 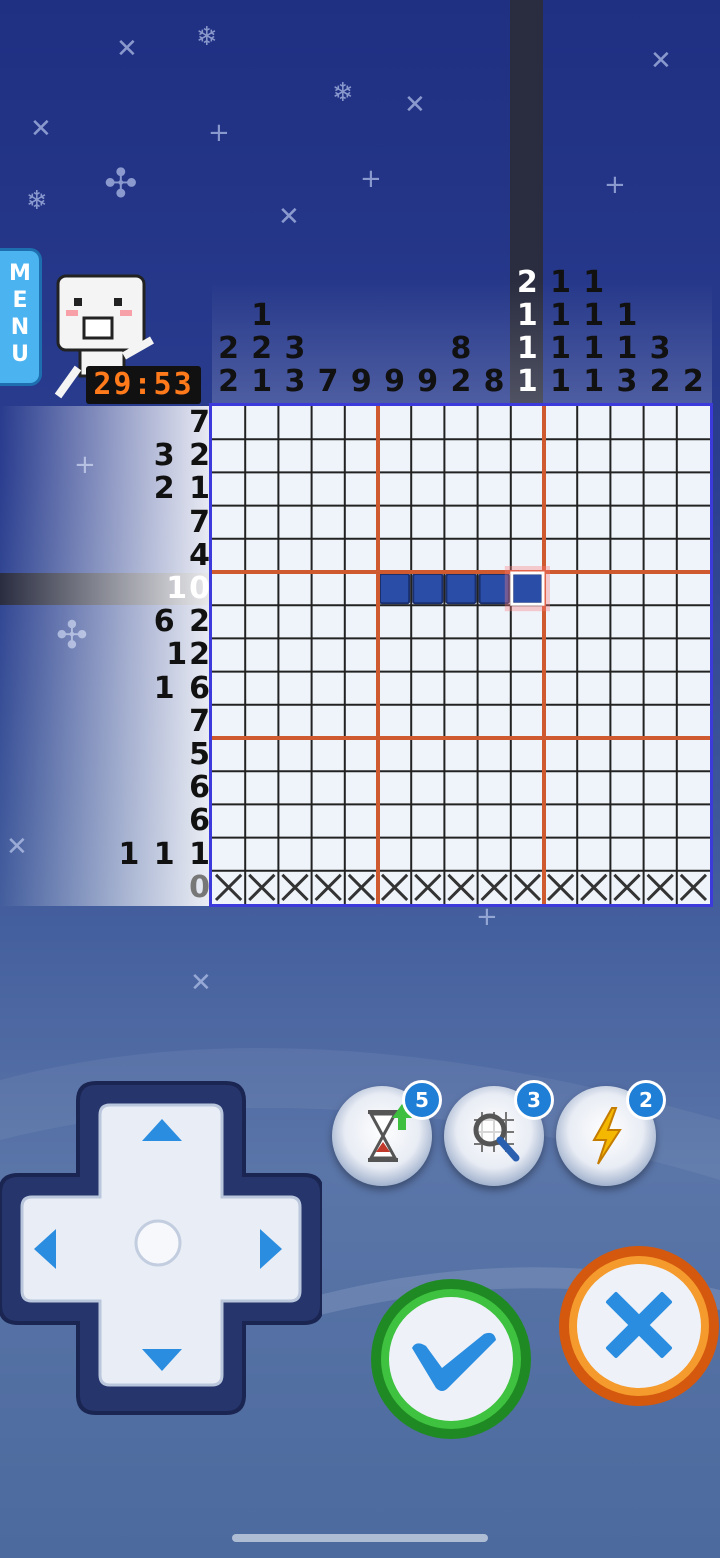 I want to click on hourglass-powerup-button: 5, so click(x=387, y=1133).